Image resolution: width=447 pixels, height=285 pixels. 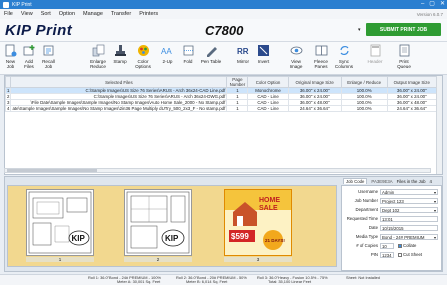 I want to click on job-info-tabs: Job Code PA3E9E3A Files in the Job 4, so click(x=392, y=181).